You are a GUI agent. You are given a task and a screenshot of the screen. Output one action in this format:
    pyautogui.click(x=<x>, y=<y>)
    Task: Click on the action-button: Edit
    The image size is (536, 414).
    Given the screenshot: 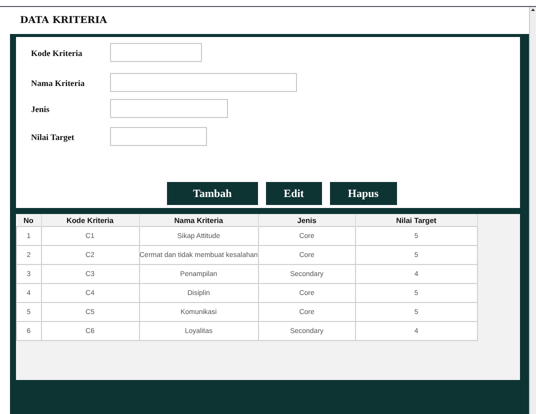 What is the action you would take?
    pyautogui.click(x=294, y=193)
    